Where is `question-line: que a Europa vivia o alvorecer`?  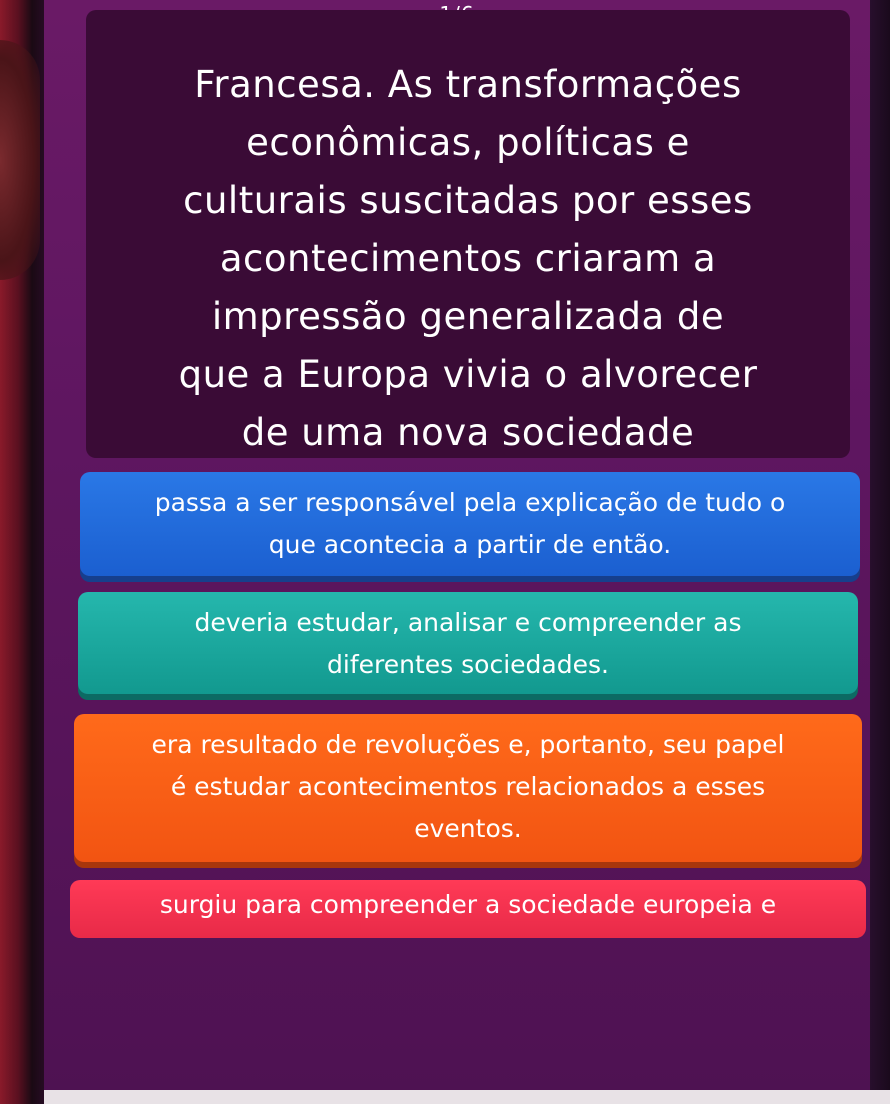 question-line: que a Europa vivia o alvorecer is located at coordinates (468, 374).